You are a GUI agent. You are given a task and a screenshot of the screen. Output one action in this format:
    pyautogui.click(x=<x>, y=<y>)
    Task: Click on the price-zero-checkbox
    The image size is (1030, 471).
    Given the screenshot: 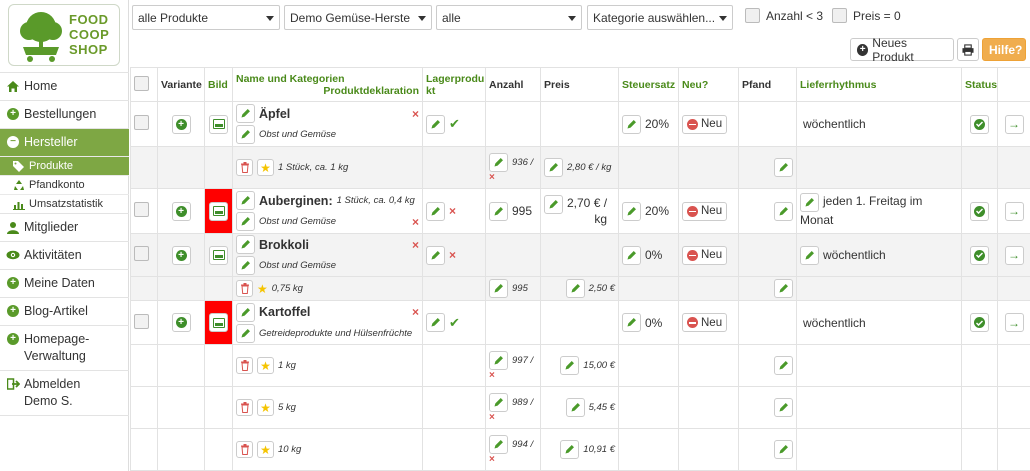 What is the action you would take?
    pyautogui.click(x=839, y=15)
    